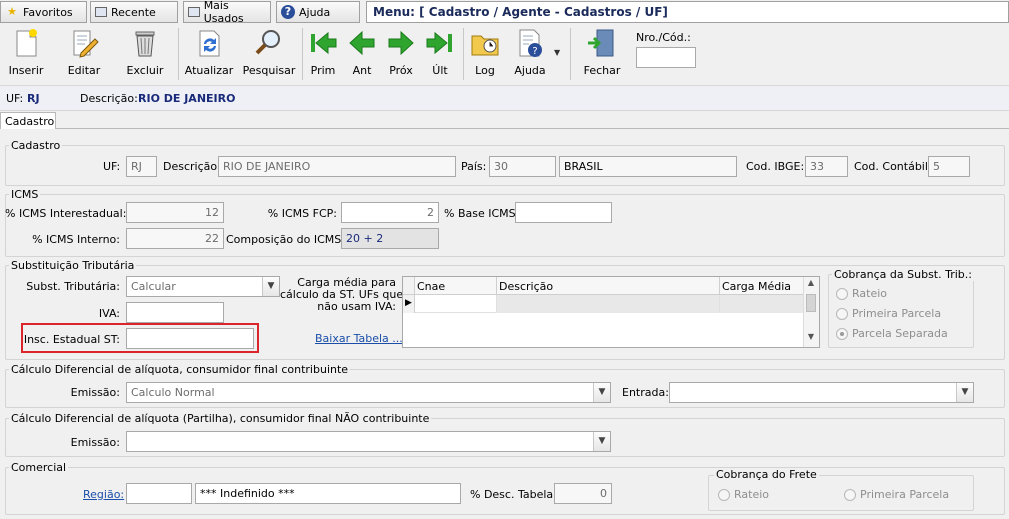  I want to click on ajuda-button: ? Ajuda, so click(530, 55).